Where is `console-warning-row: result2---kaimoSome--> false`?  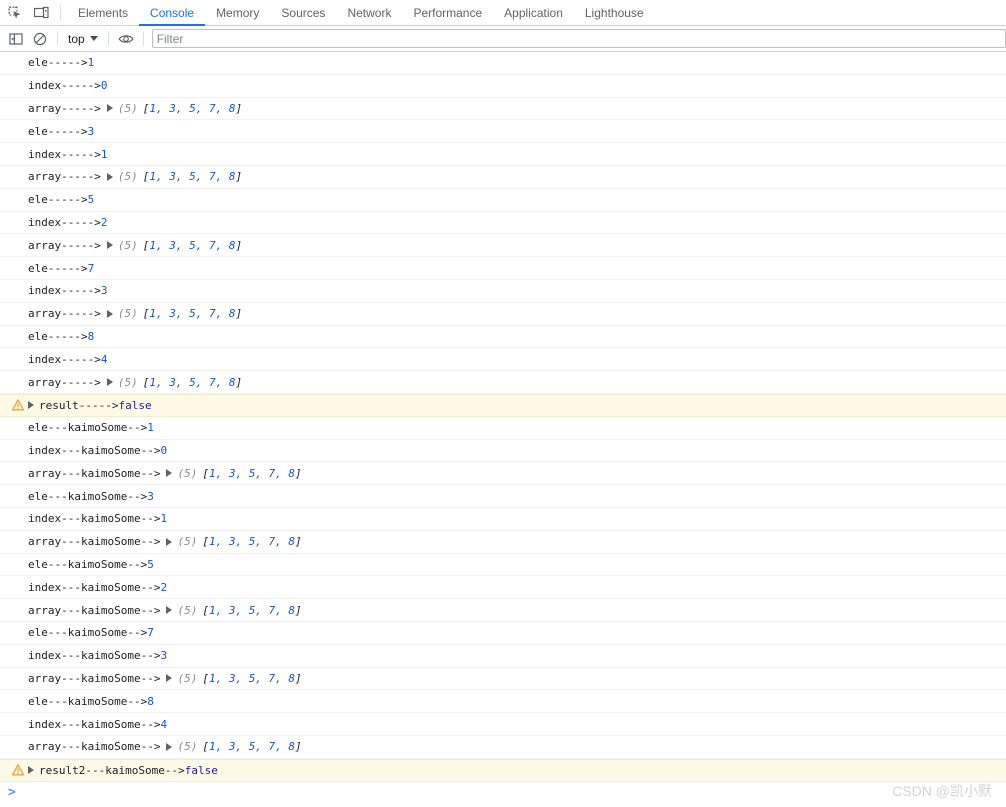 console-warning-row: result2---kaimoSome--> false is located at coordinates (503, 770).